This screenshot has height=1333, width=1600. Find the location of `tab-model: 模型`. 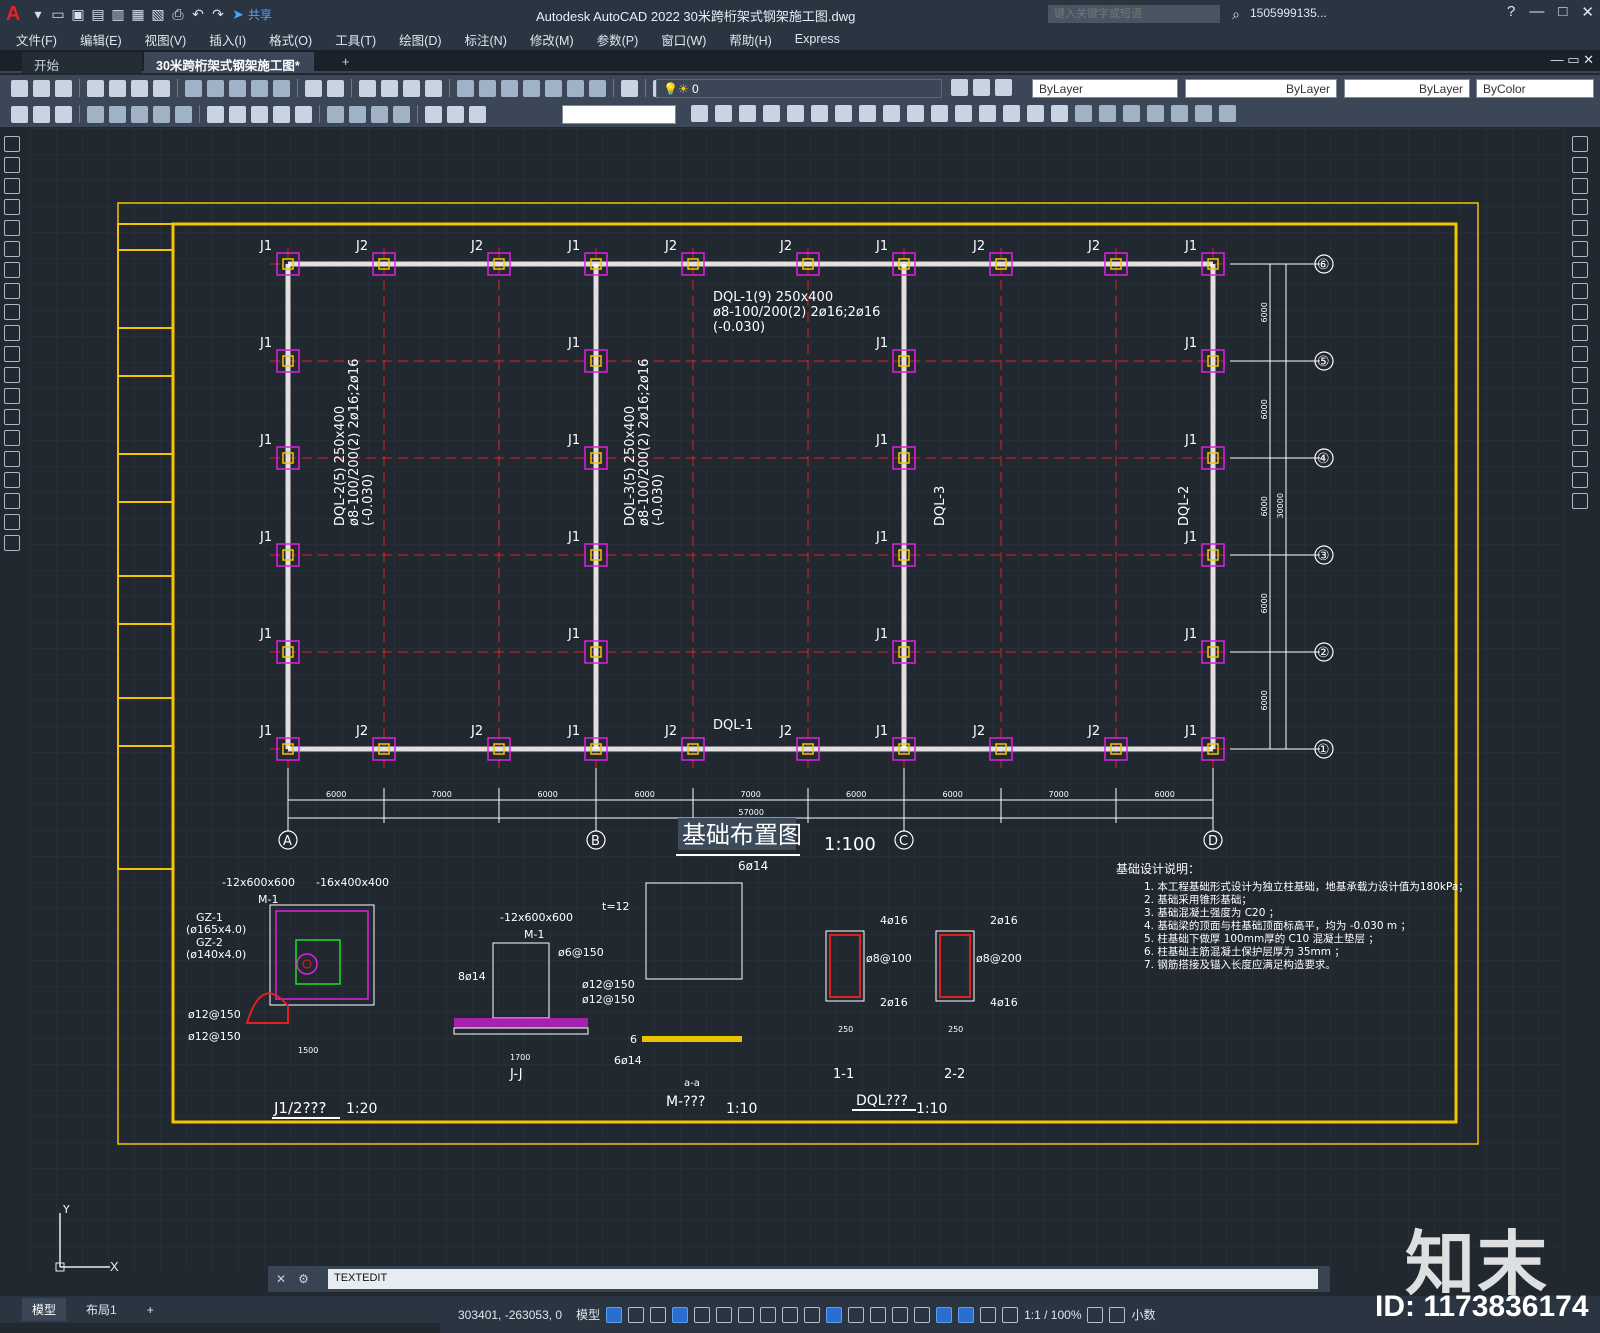

tab-model: 模型 is located at coordinates (44, 1309).